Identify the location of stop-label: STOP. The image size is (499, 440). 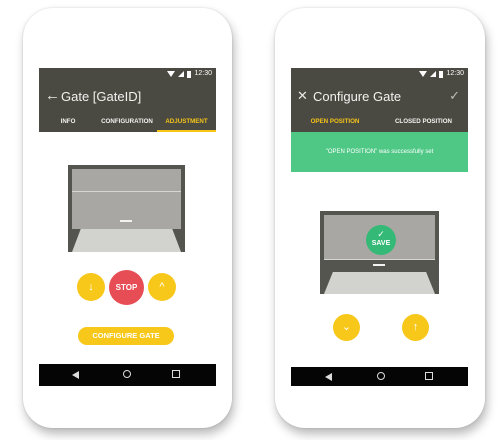
(126, 287).